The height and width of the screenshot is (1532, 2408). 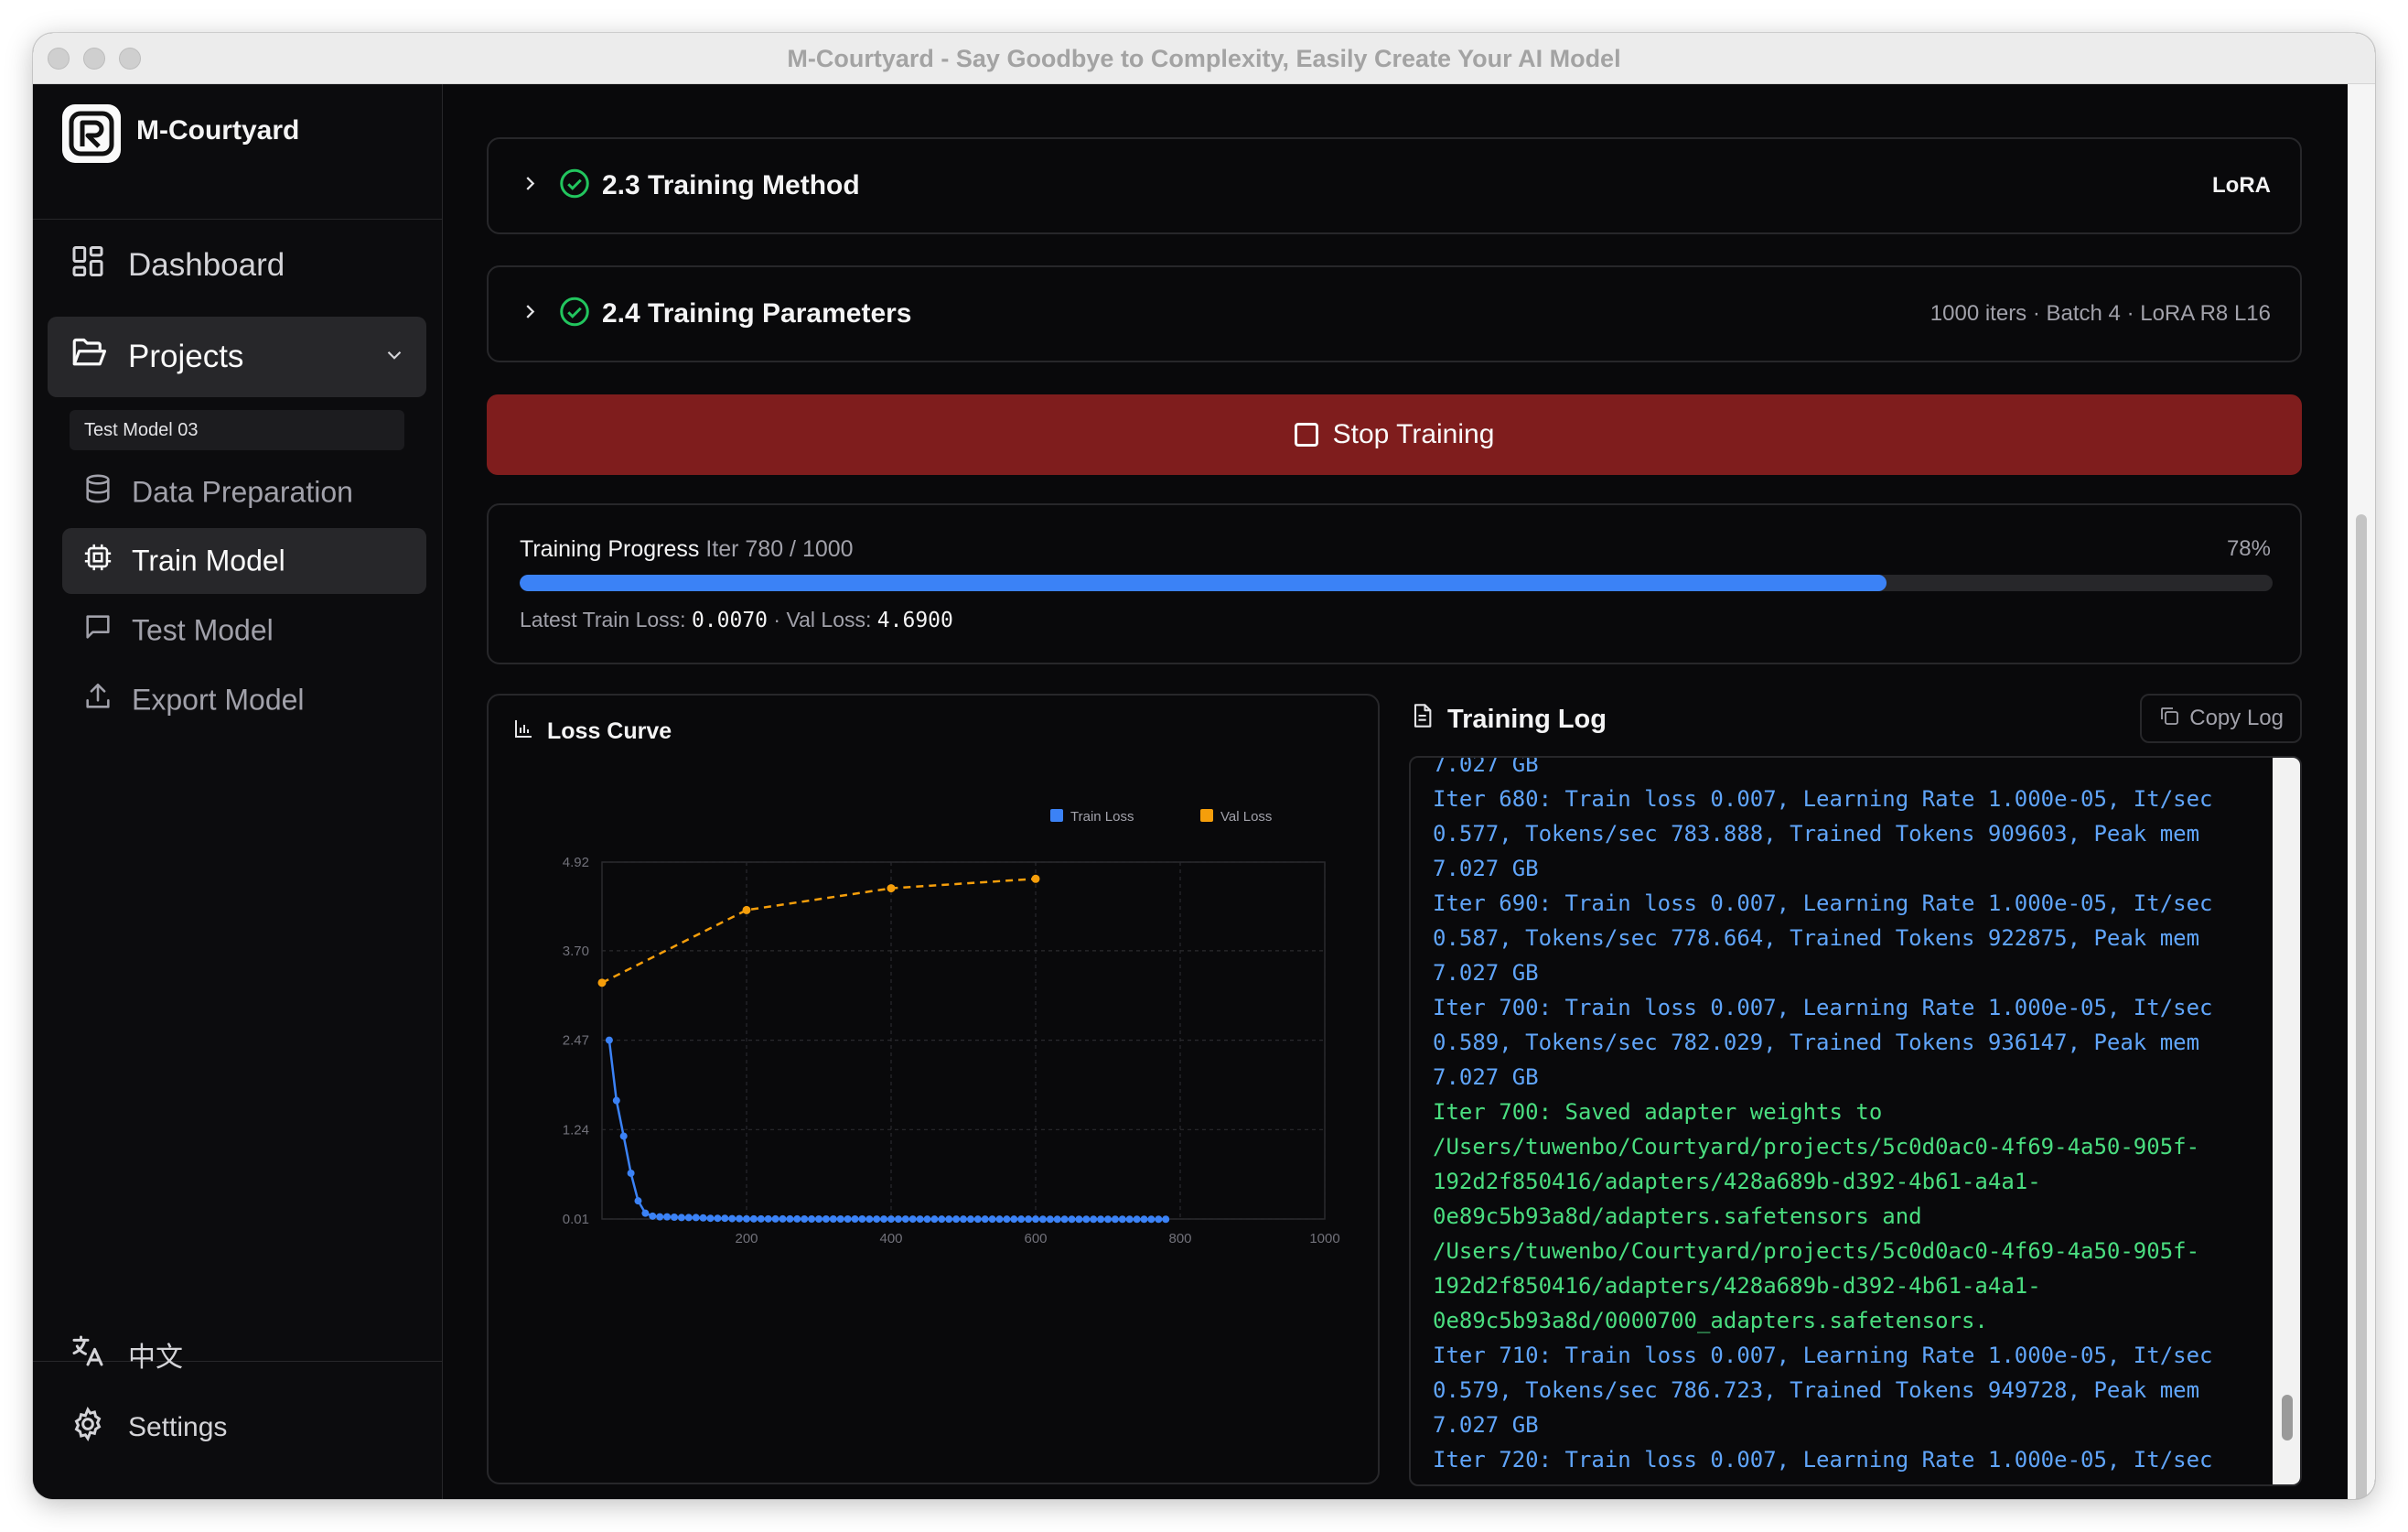 I want to click on legend-swatch, so click(x=1056, y=815).